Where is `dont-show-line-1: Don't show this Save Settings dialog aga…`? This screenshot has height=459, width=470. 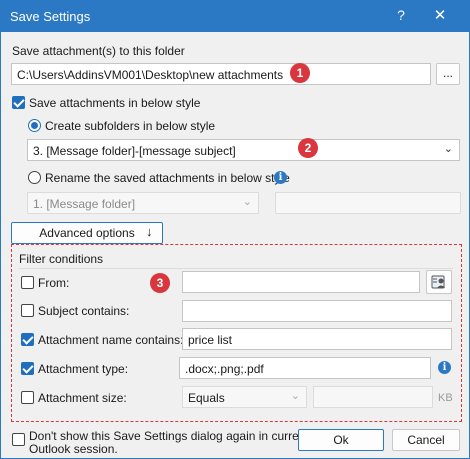 dont-show-line-1: Don't show this Save Settings dialog aga… is located at coordinates (169, 436).